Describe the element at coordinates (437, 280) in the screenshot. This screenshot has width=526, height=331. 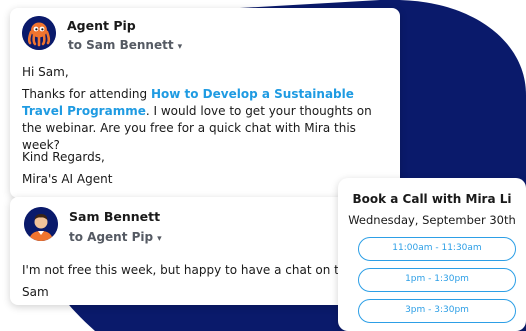
I see `time-slot-button: 1pm - 1:30pm` at that location.